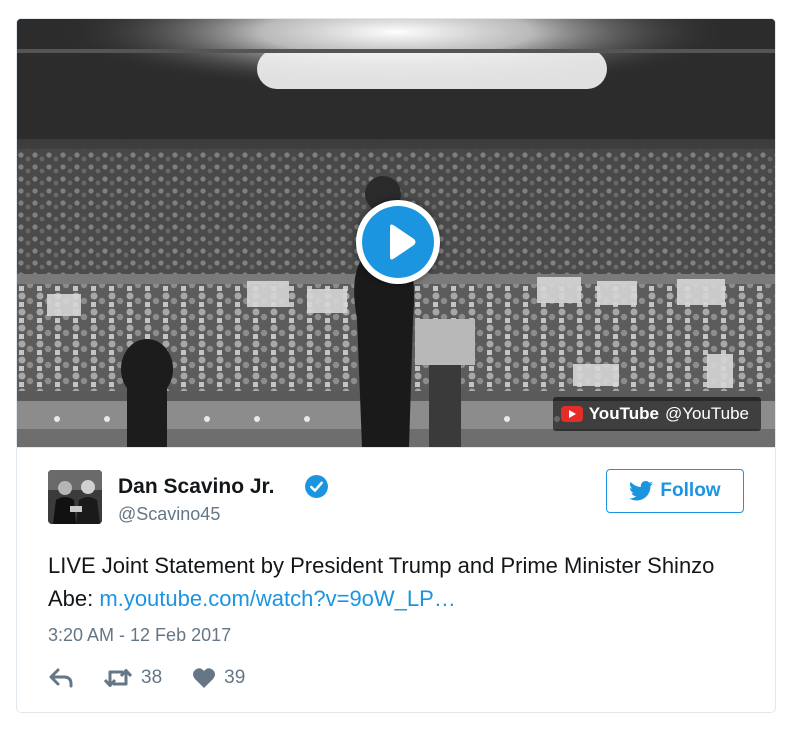  What do you see at coordinates (623, 413) in the screenshot?
I see `provider-brand: YouTube` at bounding box center [623, 413].